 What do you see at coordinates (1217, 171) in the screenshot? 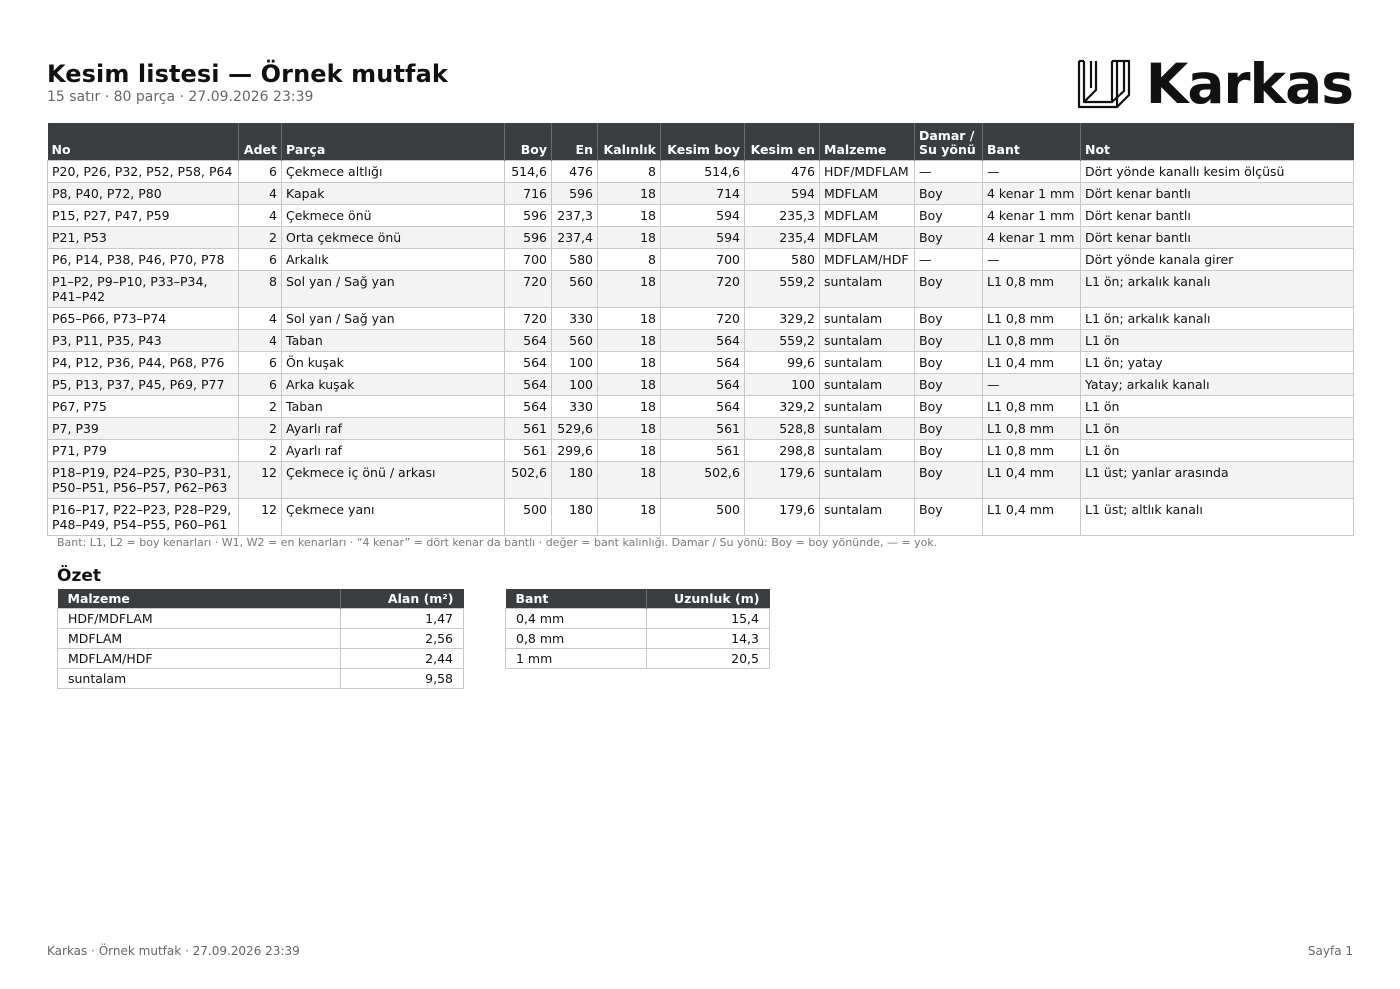
I see `cell-not: Dört yönde kanallı kesim ölçüsü` at bounding box center [1217, 171].